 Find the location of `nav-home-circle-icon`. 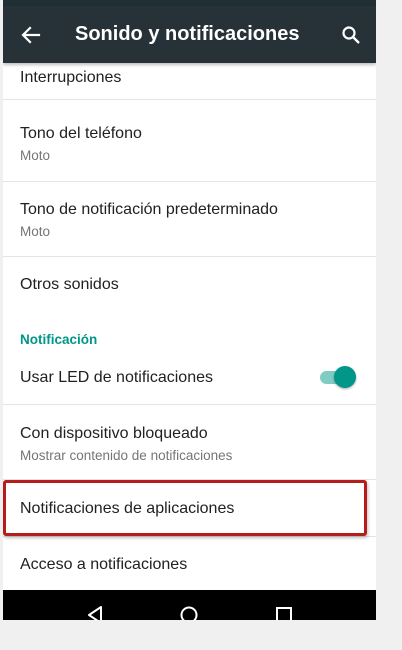

nav-home-circle-icon is located at coordinates (189, 610).